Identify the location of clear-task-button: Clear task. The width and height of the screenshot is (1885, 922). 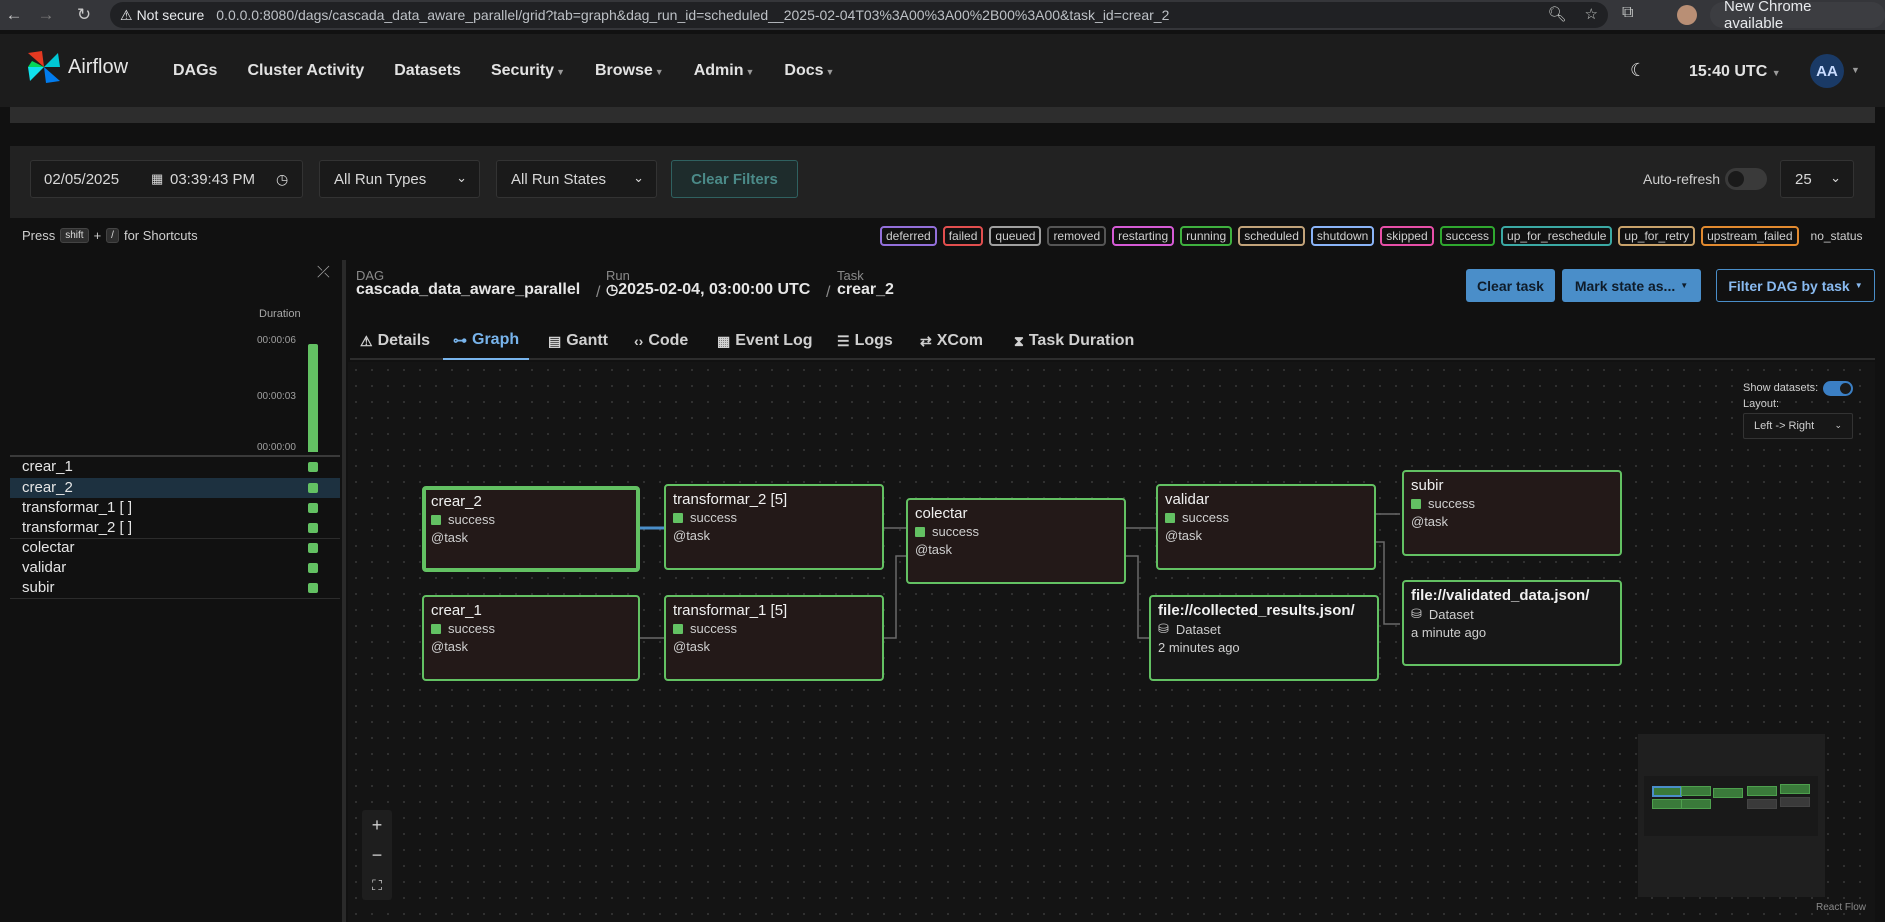
(1510, 285).